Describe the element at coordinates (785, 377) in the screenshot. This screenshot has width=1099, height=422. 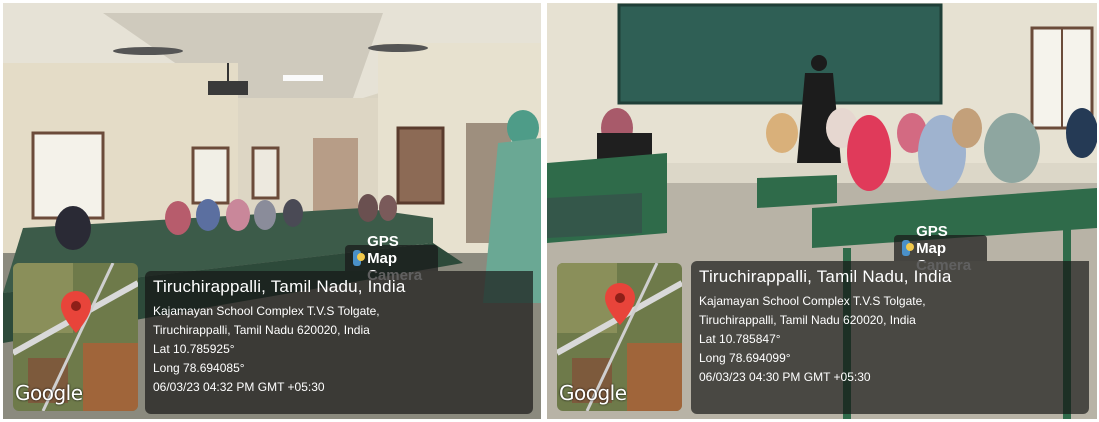
I see `datetime: 06/03/23 04:30 PM GMT +05:30` at that location.